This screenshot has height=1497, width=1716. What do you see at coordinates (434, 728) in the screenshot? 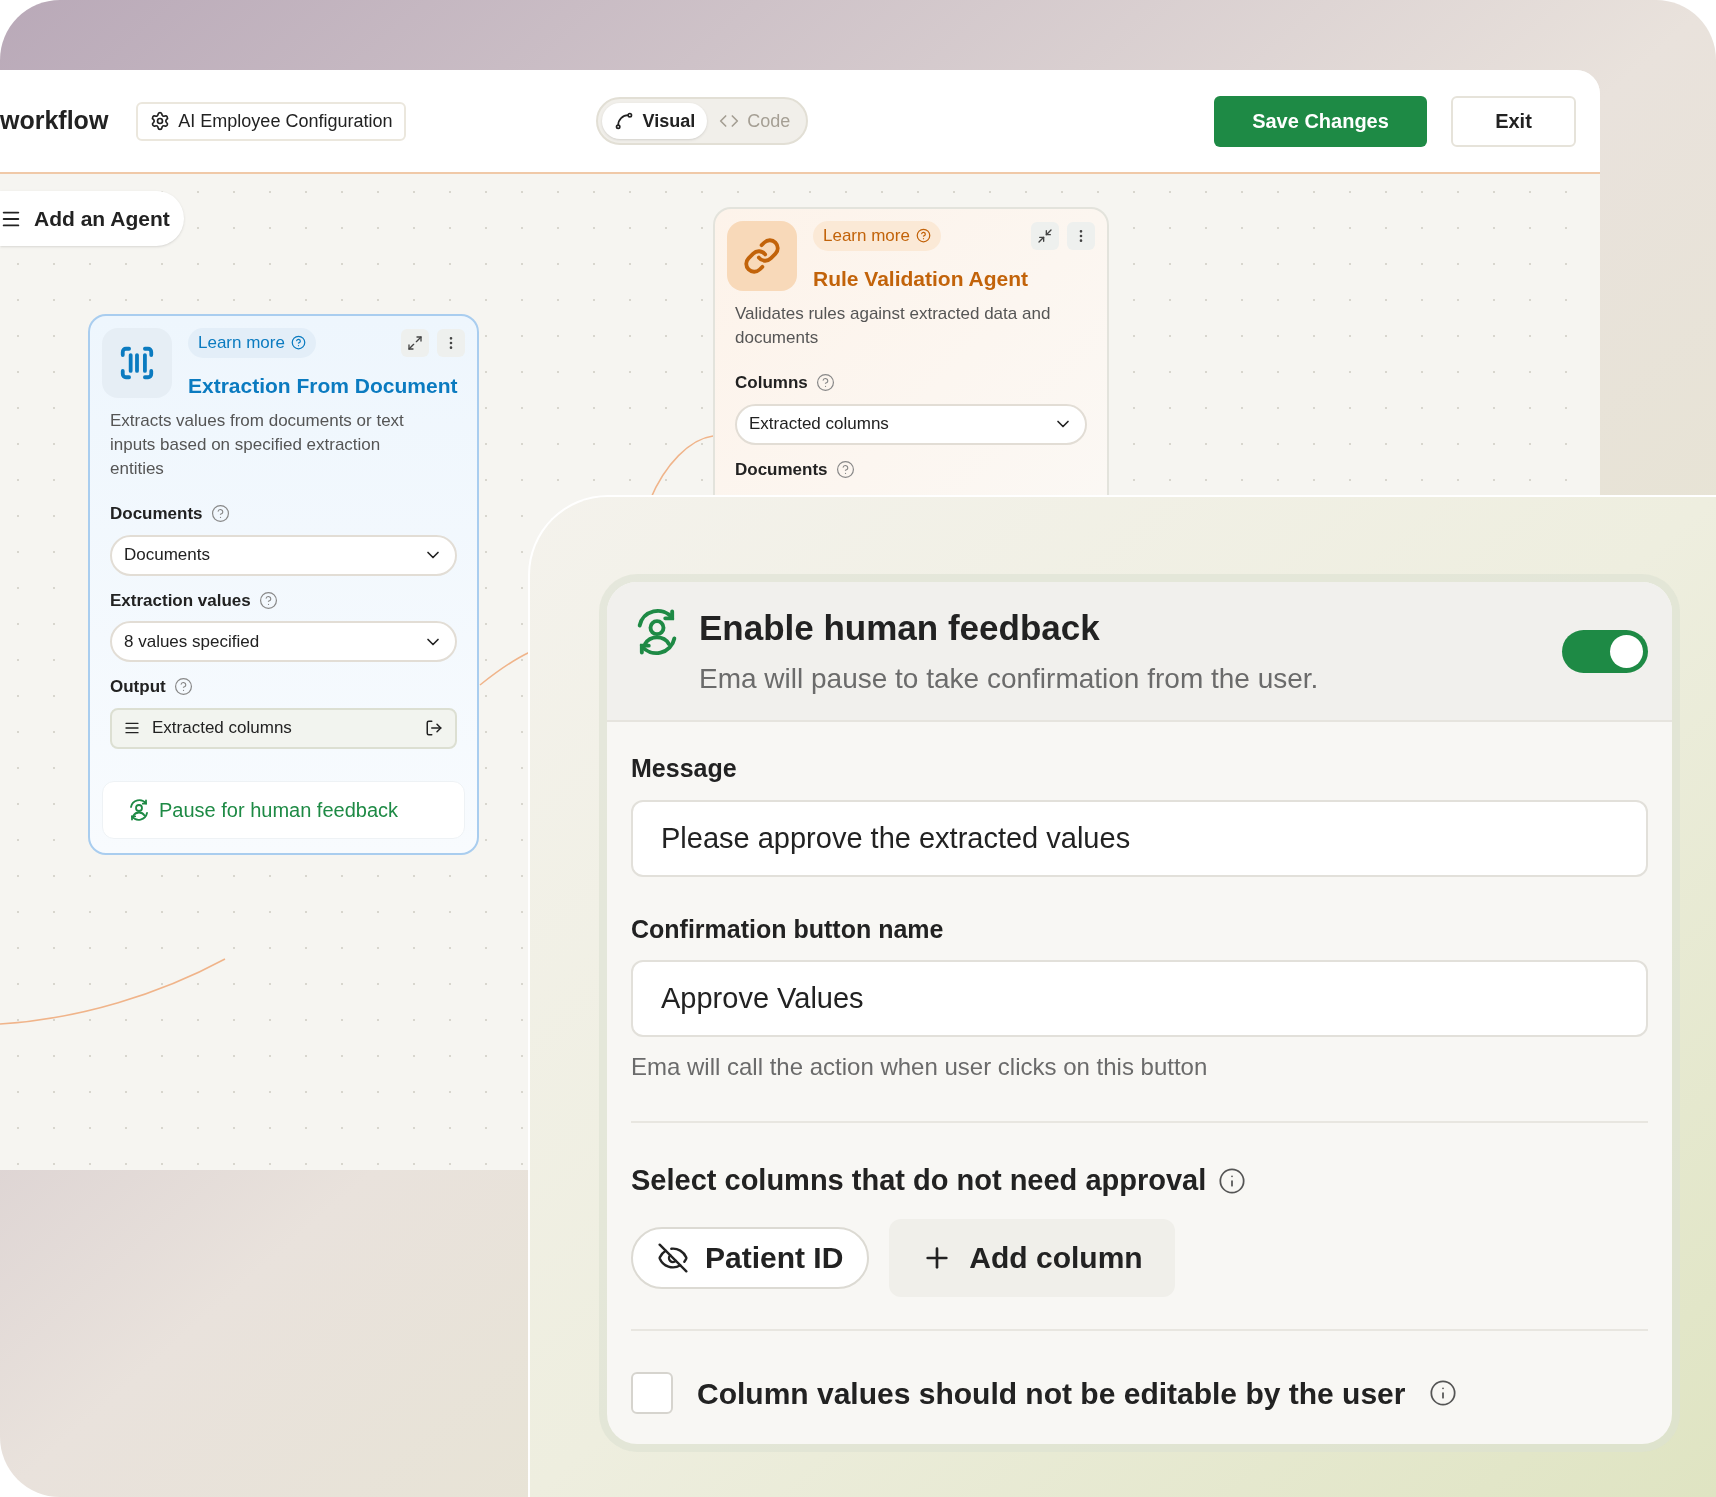
I see `export-icon` at bounding box center [434, 728].